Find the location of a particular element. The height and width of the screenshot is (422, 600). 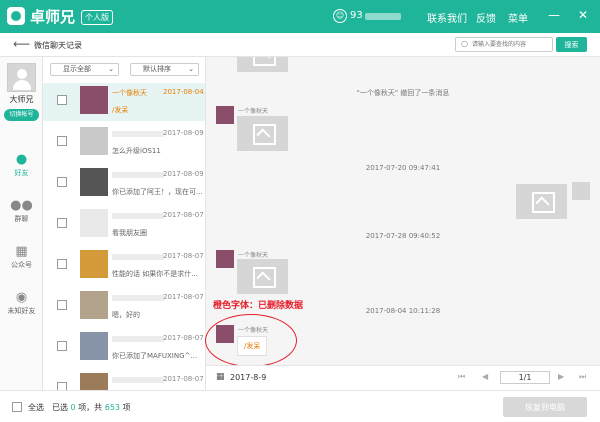

user-id-blurred is located at coordinates (383, 16).